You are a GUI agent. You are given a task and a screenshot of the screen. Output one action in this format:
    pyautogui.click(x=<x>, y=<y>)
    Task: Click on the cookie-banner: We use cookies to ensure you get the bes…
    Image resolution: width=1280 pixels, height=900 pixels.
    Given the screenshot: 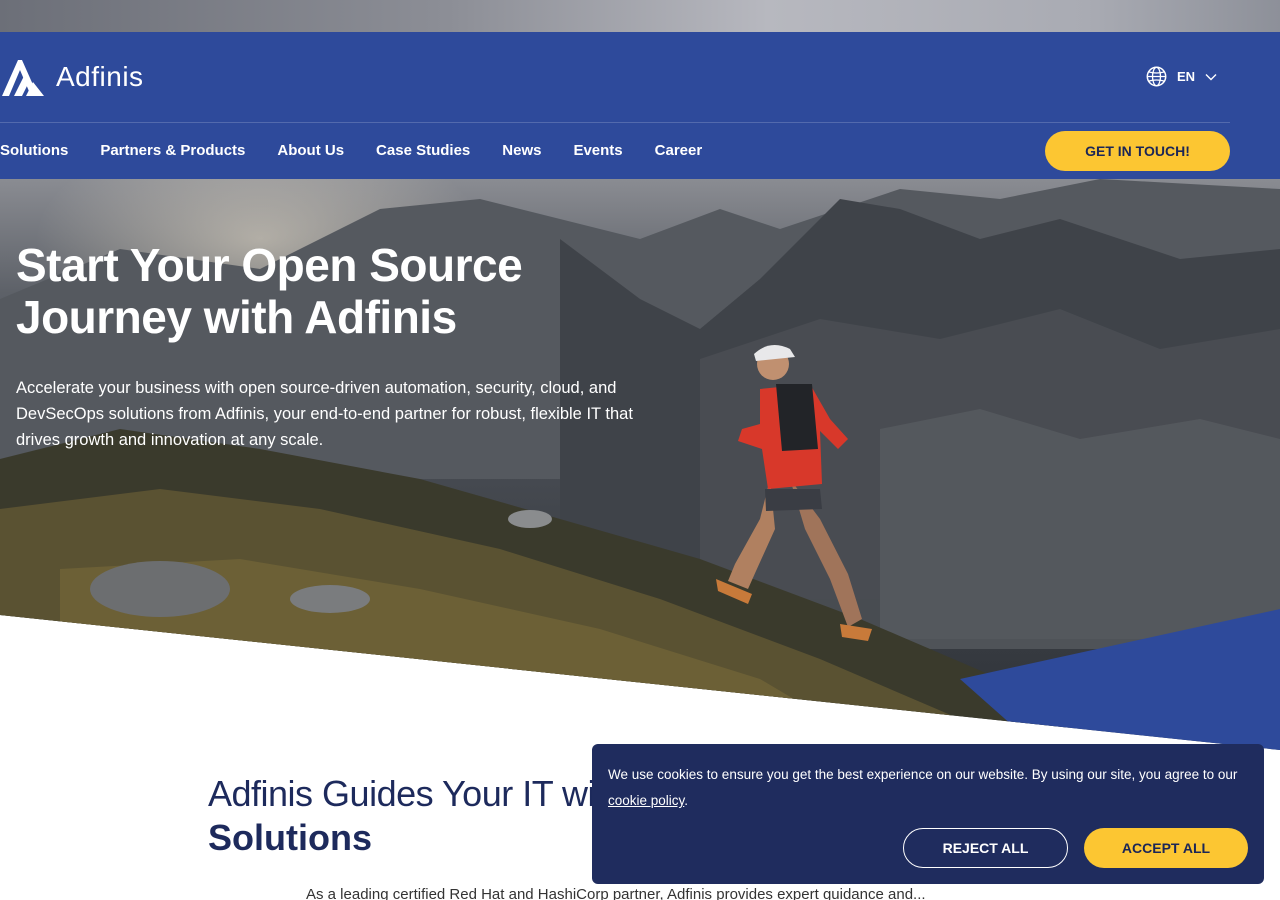 What is the action you would take?
    pyautogui.click(x=928, y=814)
    